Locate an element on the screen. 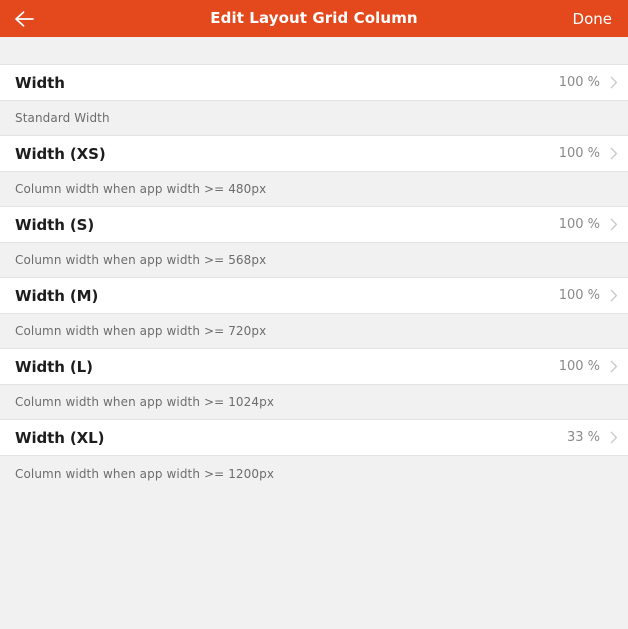 Image resolution: width=628 pixels, height=629 pixels. setting-description-text: Column width when app width >= 1200px is located at coordinates (145, 473).